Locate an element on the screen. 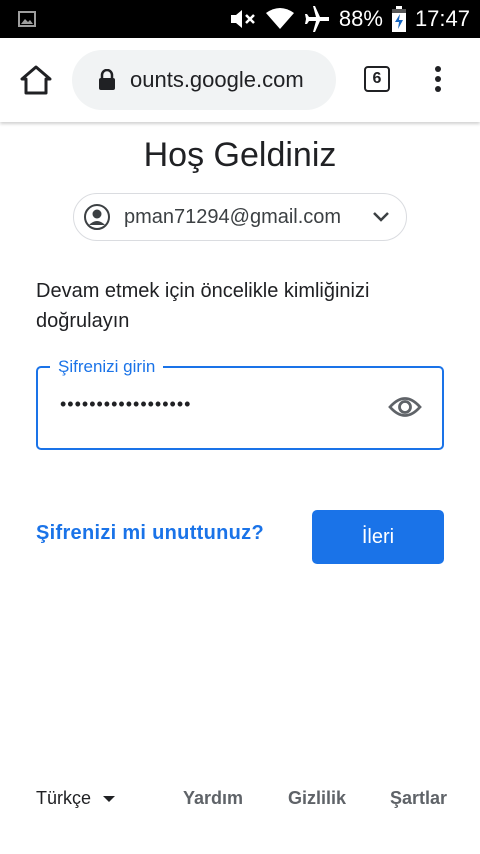  password-input: •••••••••••••••••• is located at coordinates (125, 404).